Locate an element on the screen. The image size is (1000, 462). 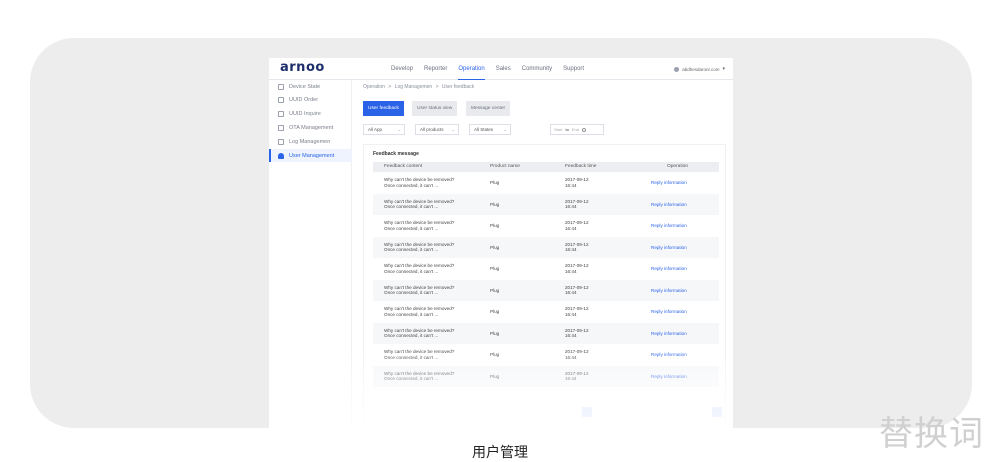
nav-reporter: Reporter is located at coordinates (435, 69).